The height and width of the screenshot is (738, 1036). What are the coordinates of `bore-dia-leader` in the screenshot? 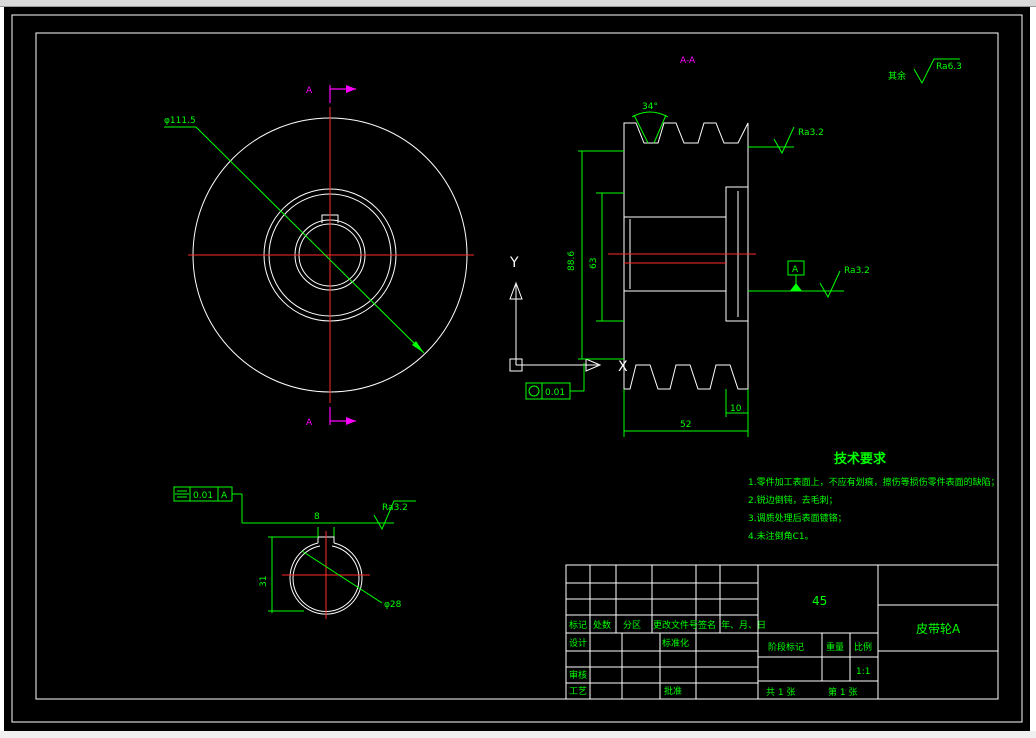 It's located at (342, 577).